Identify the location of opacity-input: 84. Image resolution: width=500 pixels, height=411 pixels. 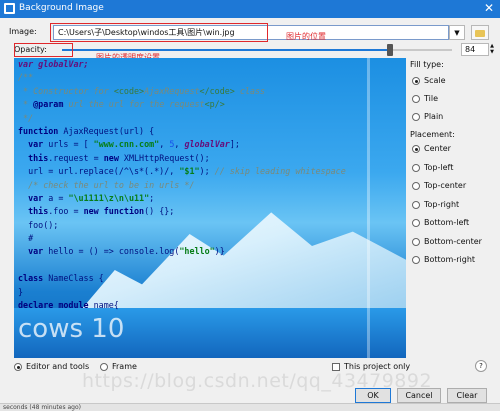
(475, 49).